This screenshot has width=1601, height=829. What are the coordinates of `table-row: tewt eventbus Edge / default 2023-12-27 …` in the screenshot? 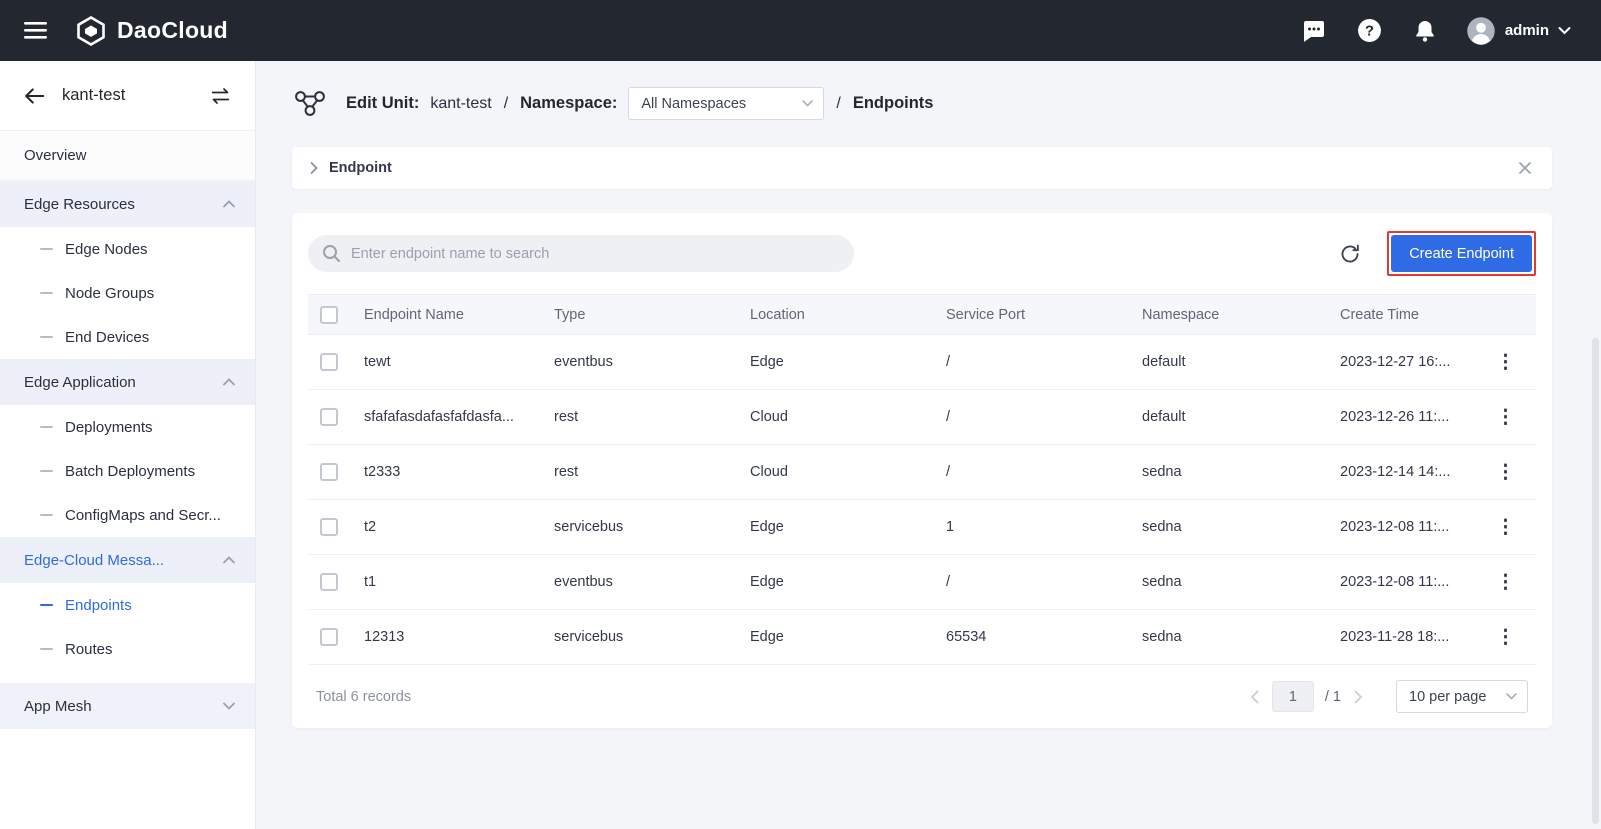 It's located at (922, 362).